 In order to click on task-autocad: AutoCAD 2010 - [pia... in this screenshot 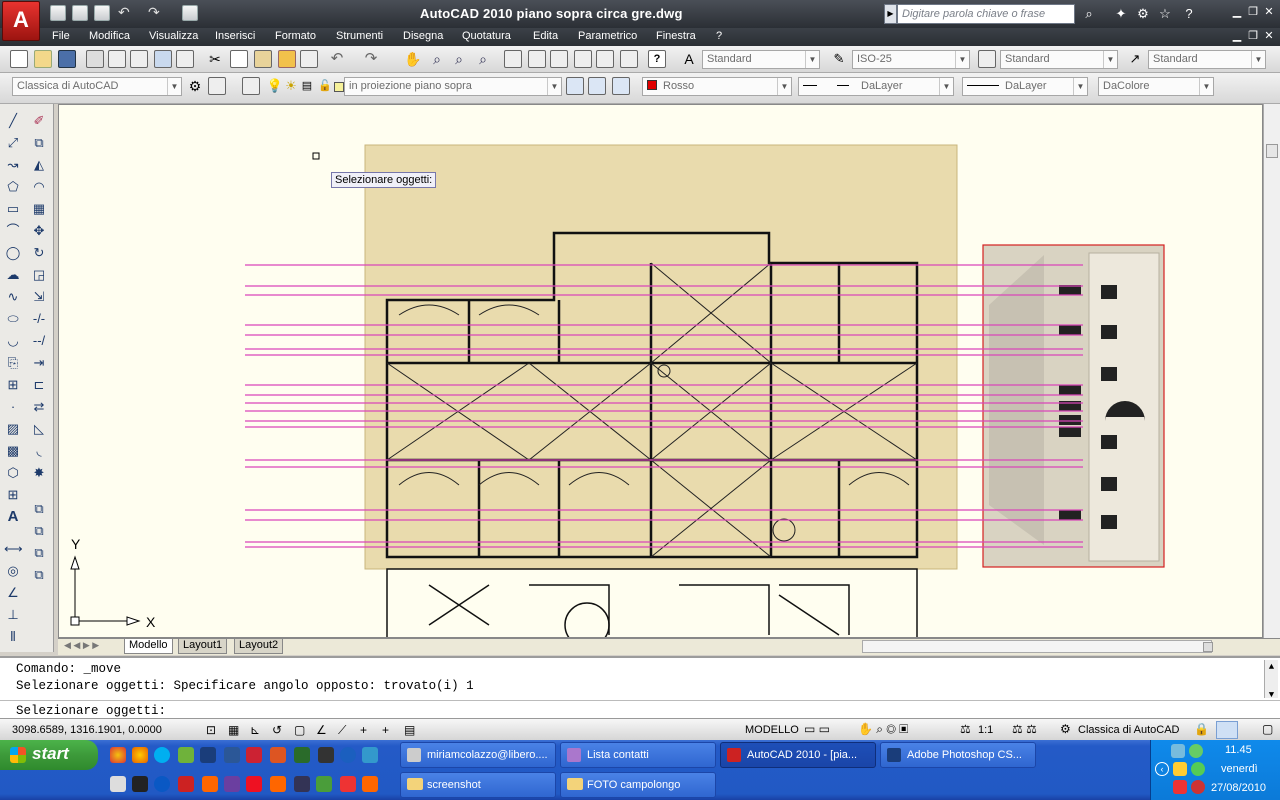, I will do `click(798, 755)`.